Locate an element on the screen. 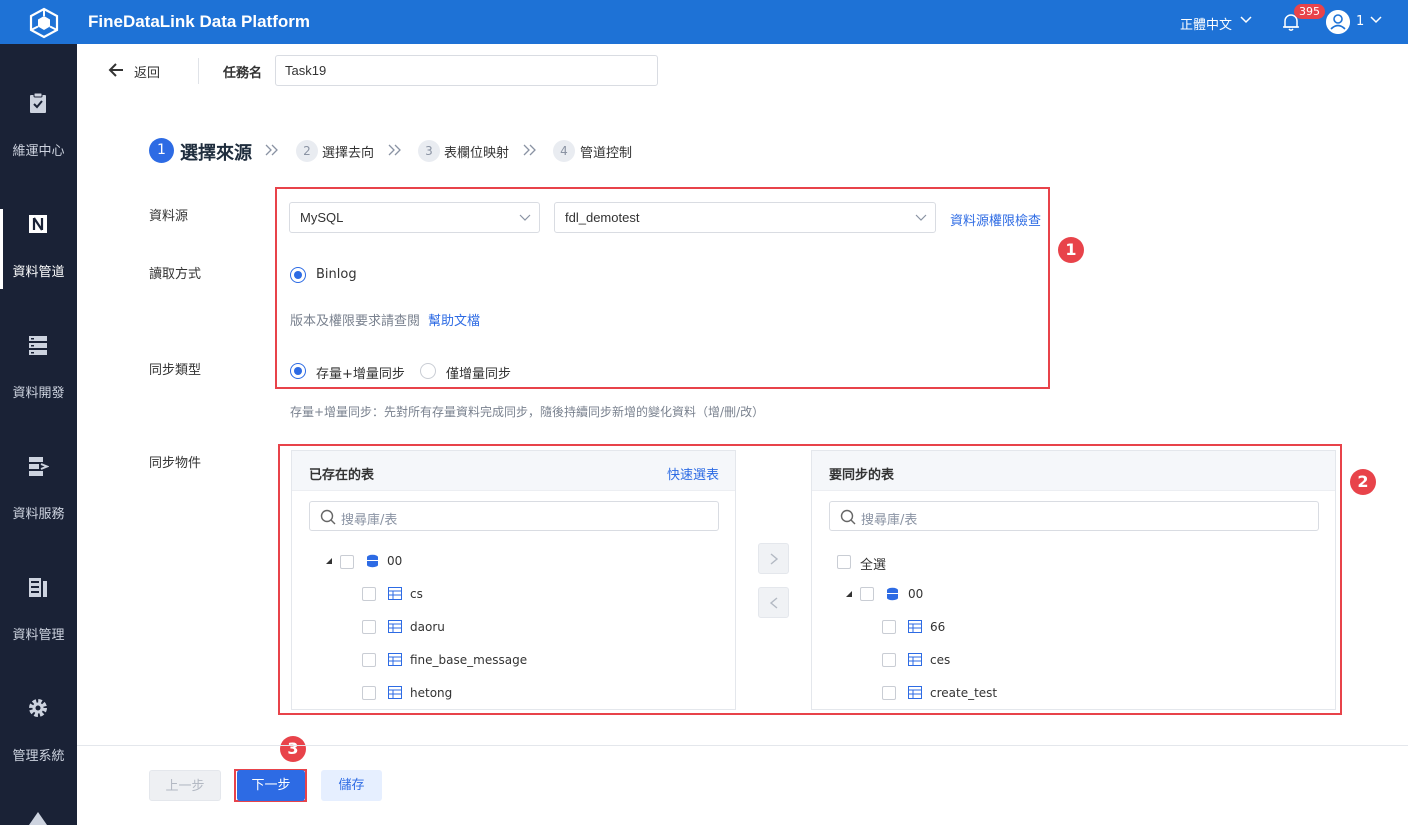 This screenshot has width=1408, height=825. step-number: 2 is located at coordinates (307, 151).